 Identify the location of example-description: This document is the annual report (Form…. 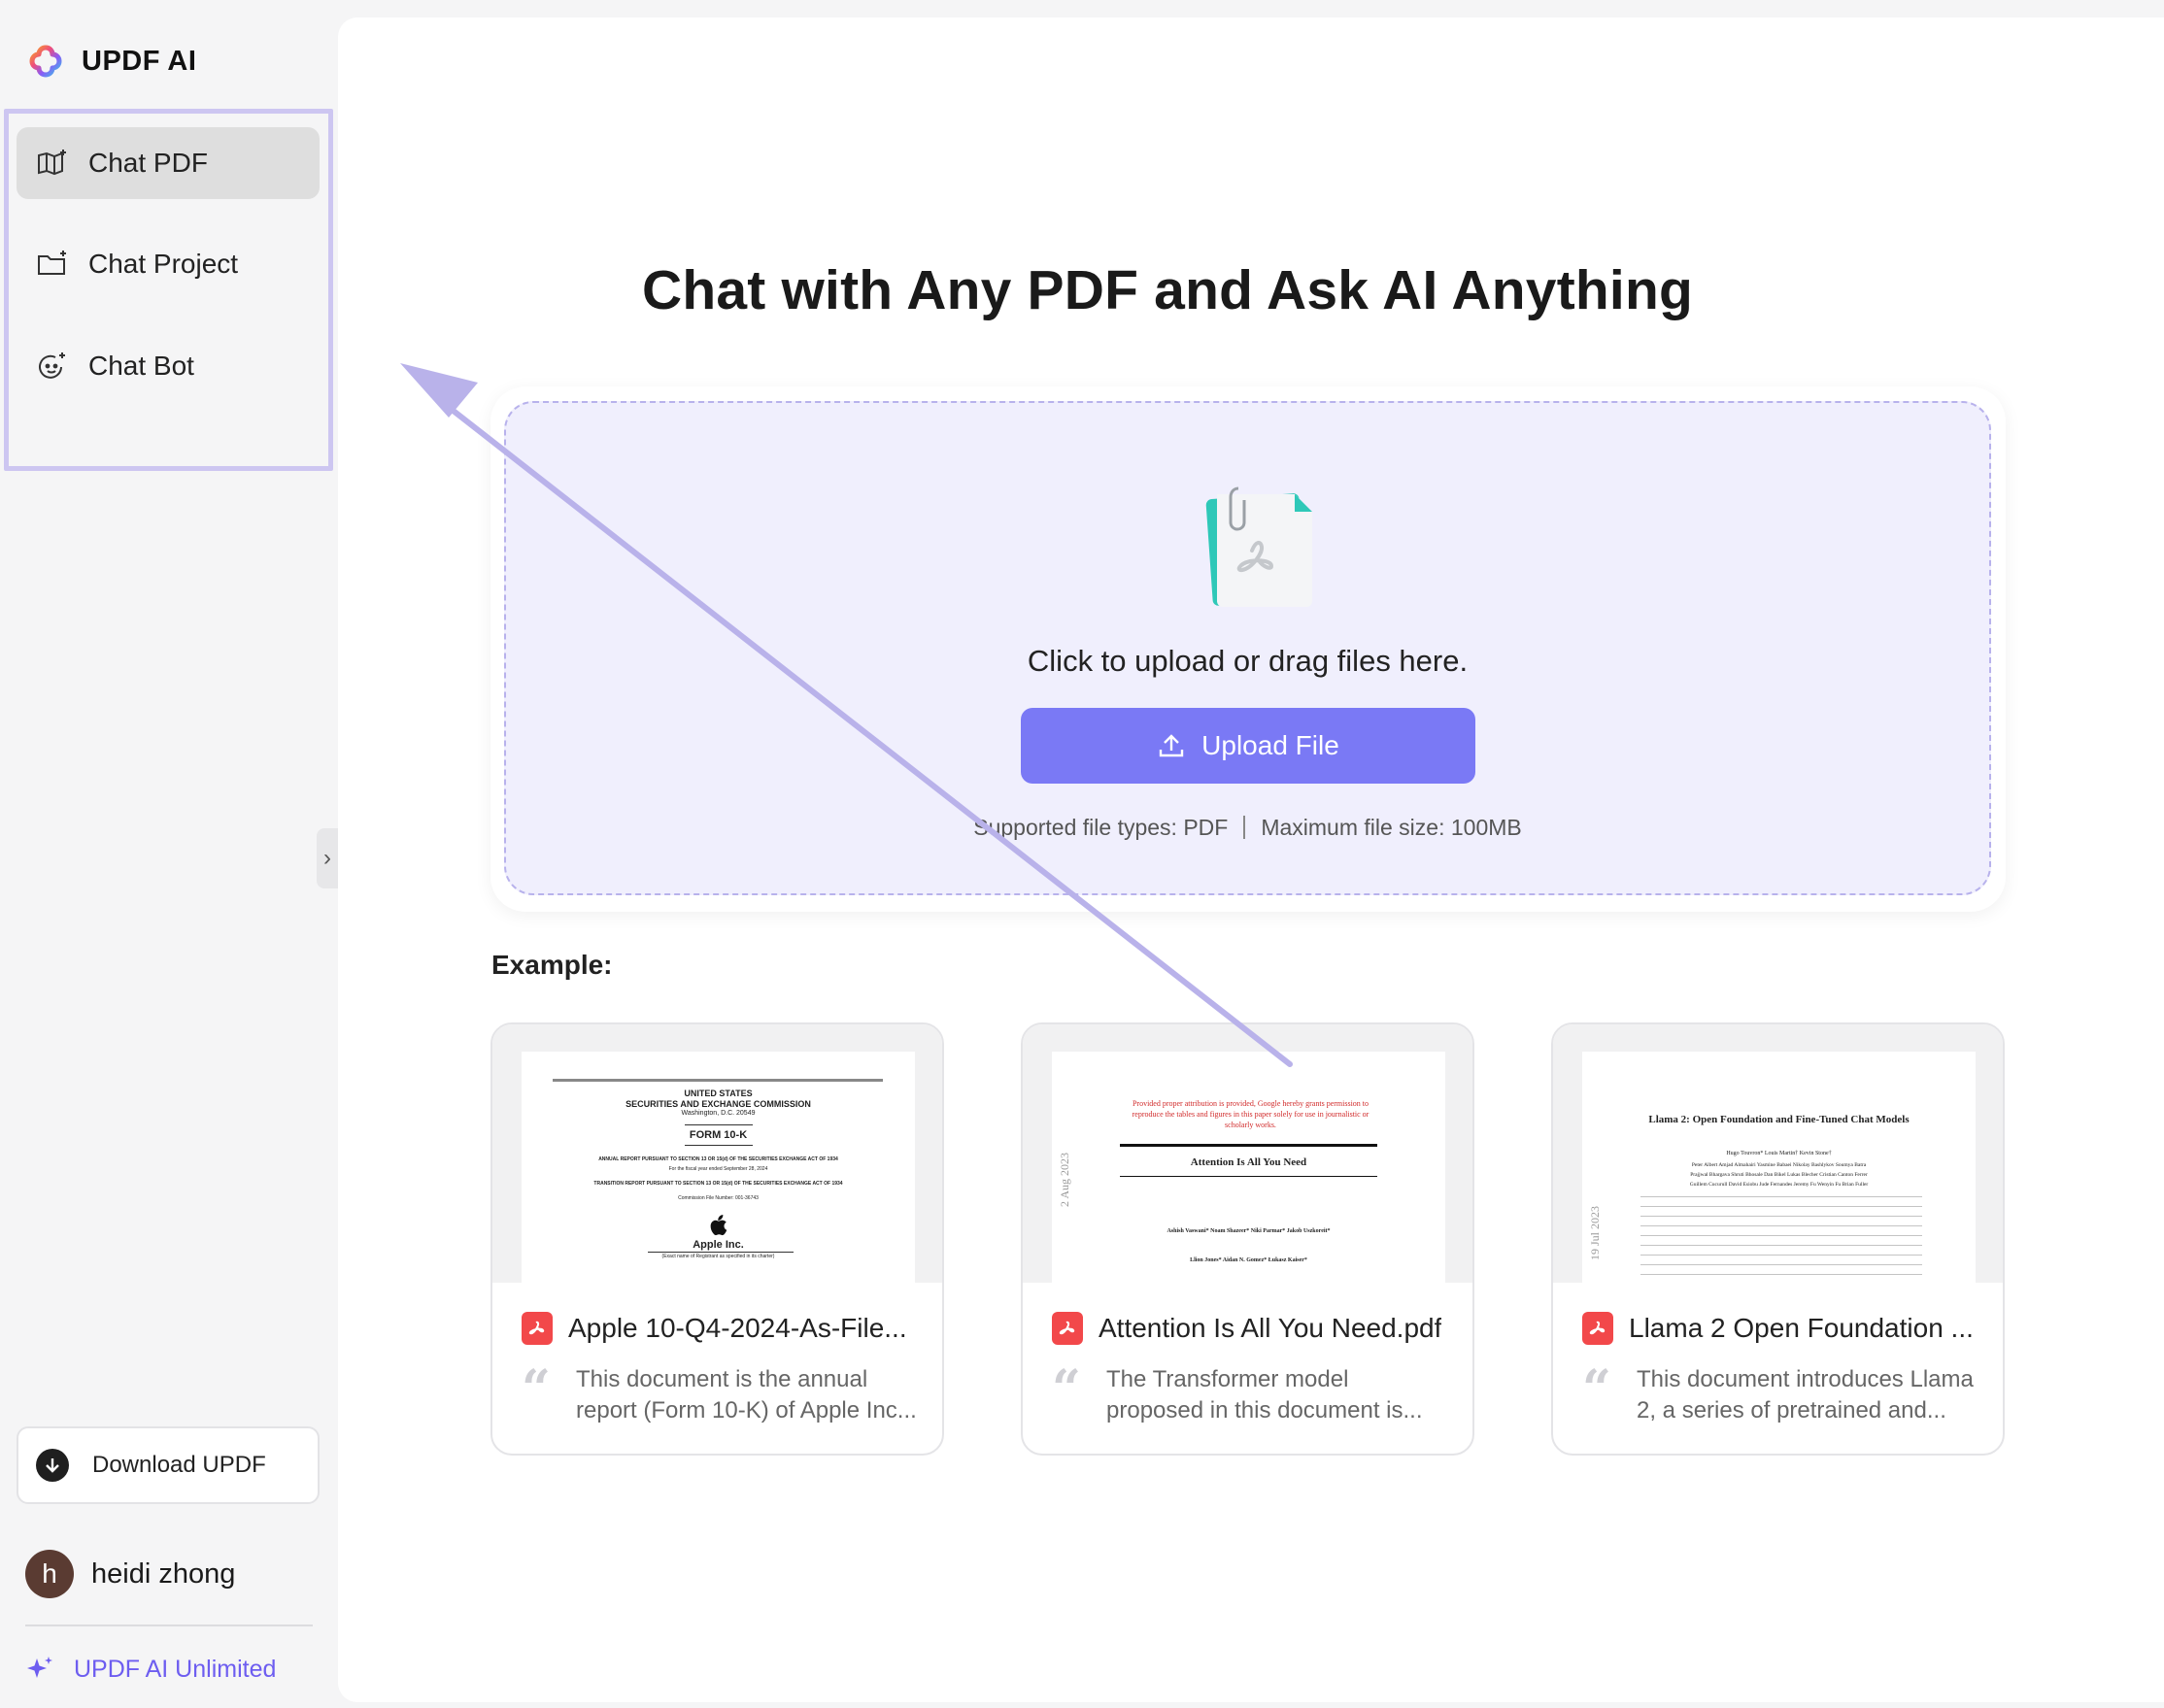
(746, 1394).